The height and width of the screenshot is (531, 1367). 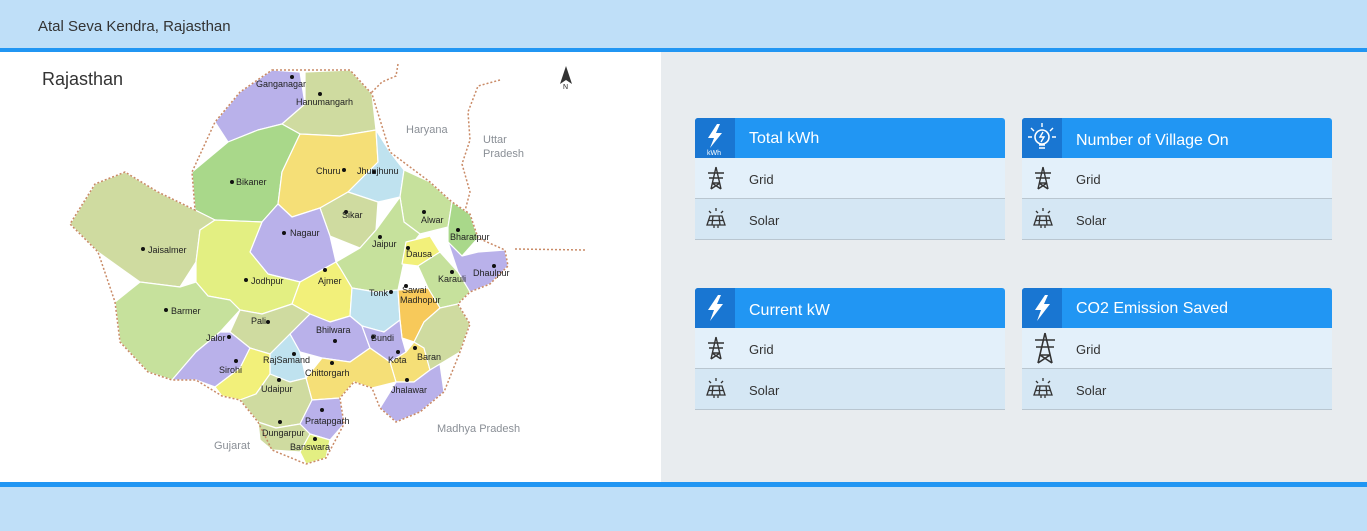 What do you see at coordinates (379, 293) in the screenshot?
I see `svg-text: Tonk` at bounding box center [379, 293].